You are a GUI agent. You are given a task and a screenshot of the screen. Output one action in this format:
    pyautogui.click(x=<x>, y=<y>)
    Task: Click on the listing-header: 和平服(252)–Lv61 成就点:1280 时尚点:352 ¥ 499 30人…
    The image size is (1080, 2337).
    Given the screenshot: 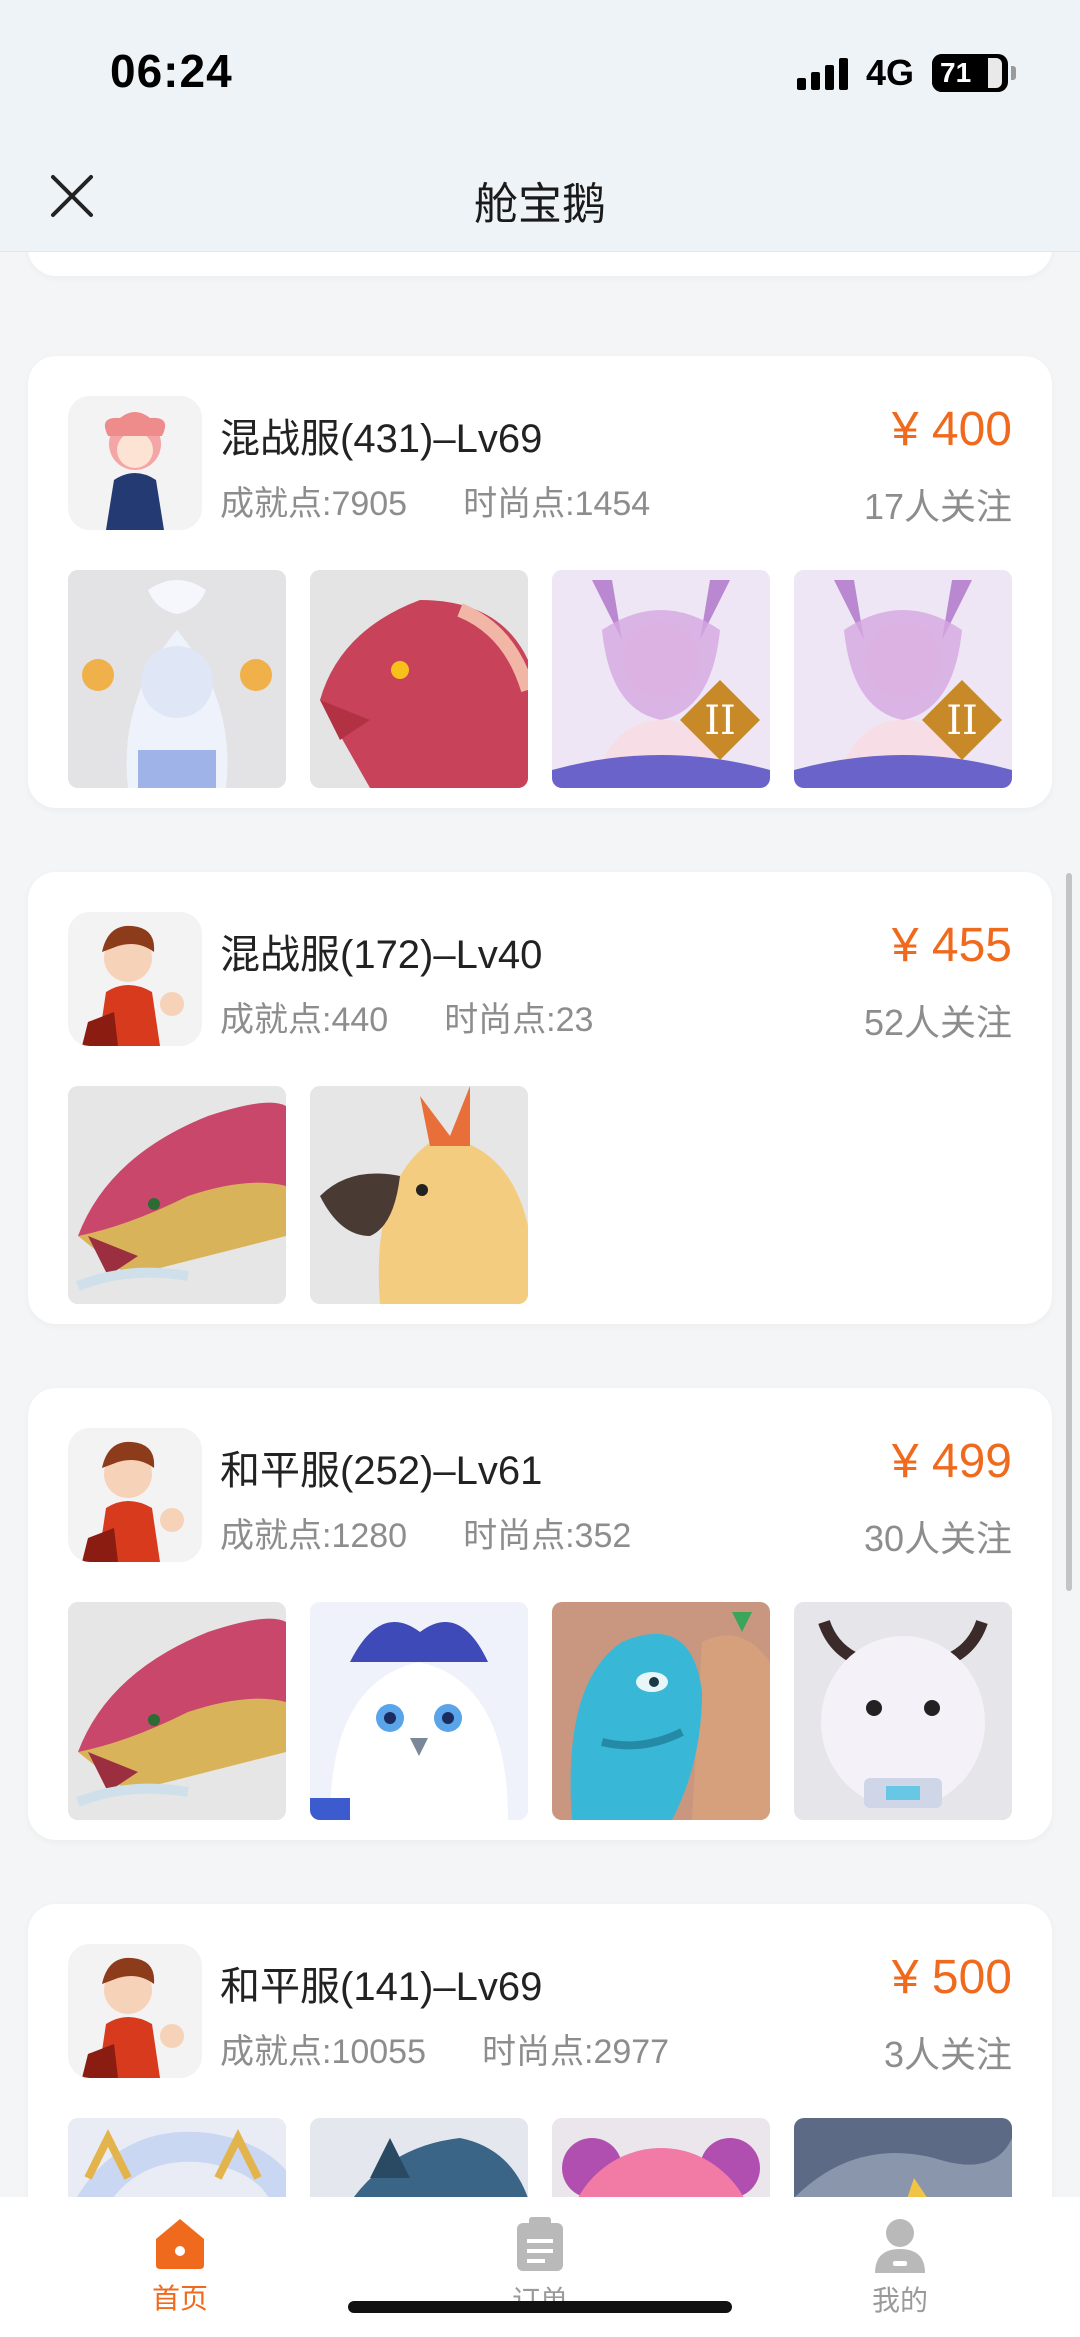 What is the action you would take?
    pyautogui.click(x=540, y=1495)
    